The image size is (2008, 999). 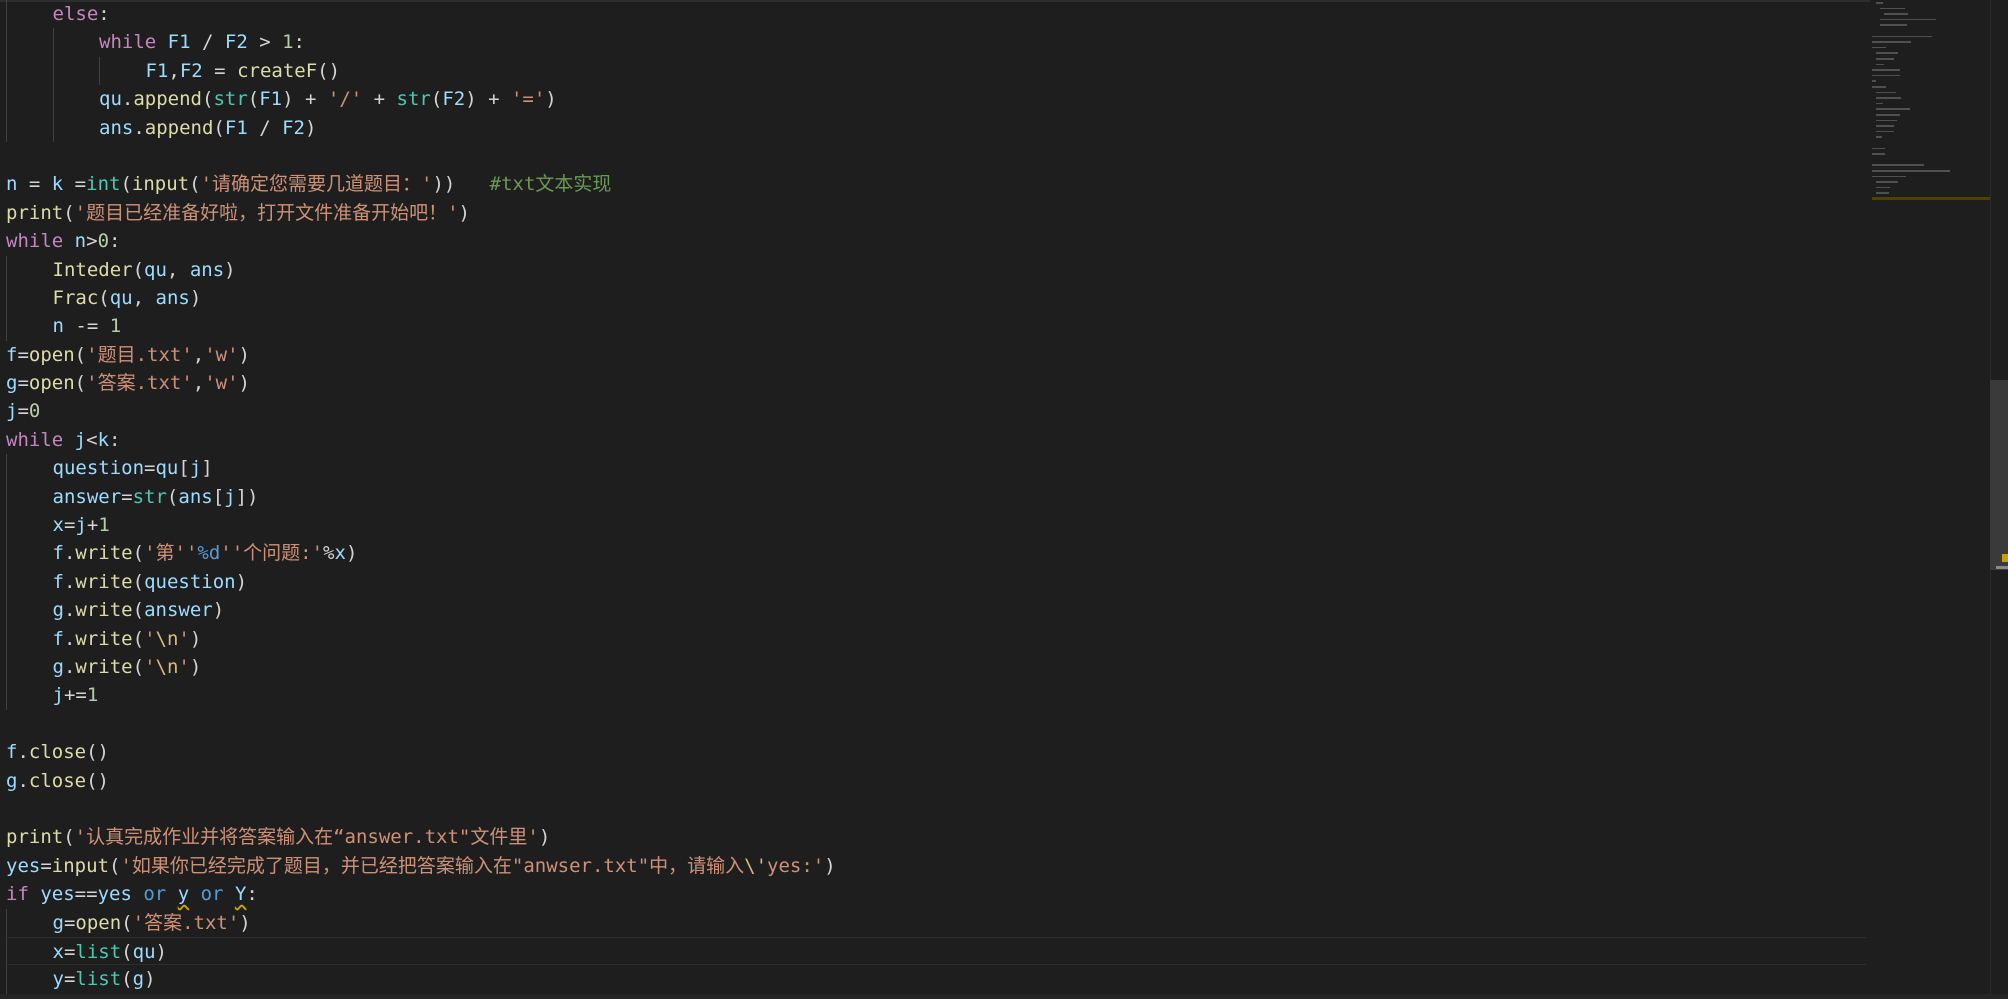 I want to click on code-line: while j<k:, so click(x=936, y=440).